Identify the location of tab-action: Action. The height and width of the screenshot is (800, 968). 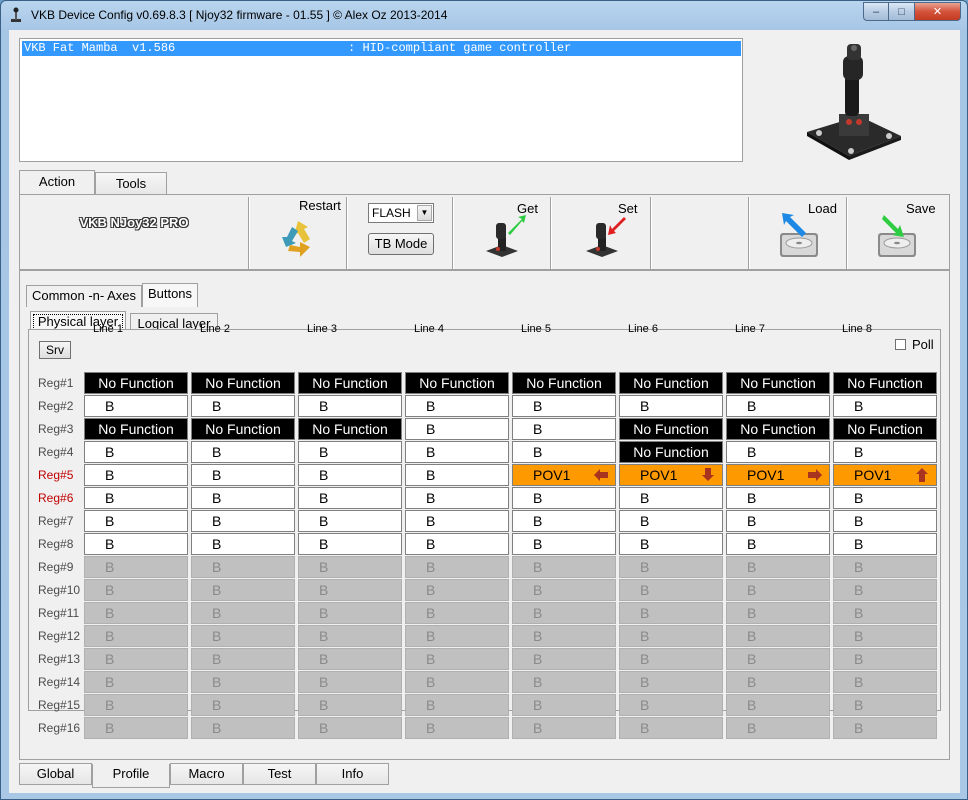
(57, 183).